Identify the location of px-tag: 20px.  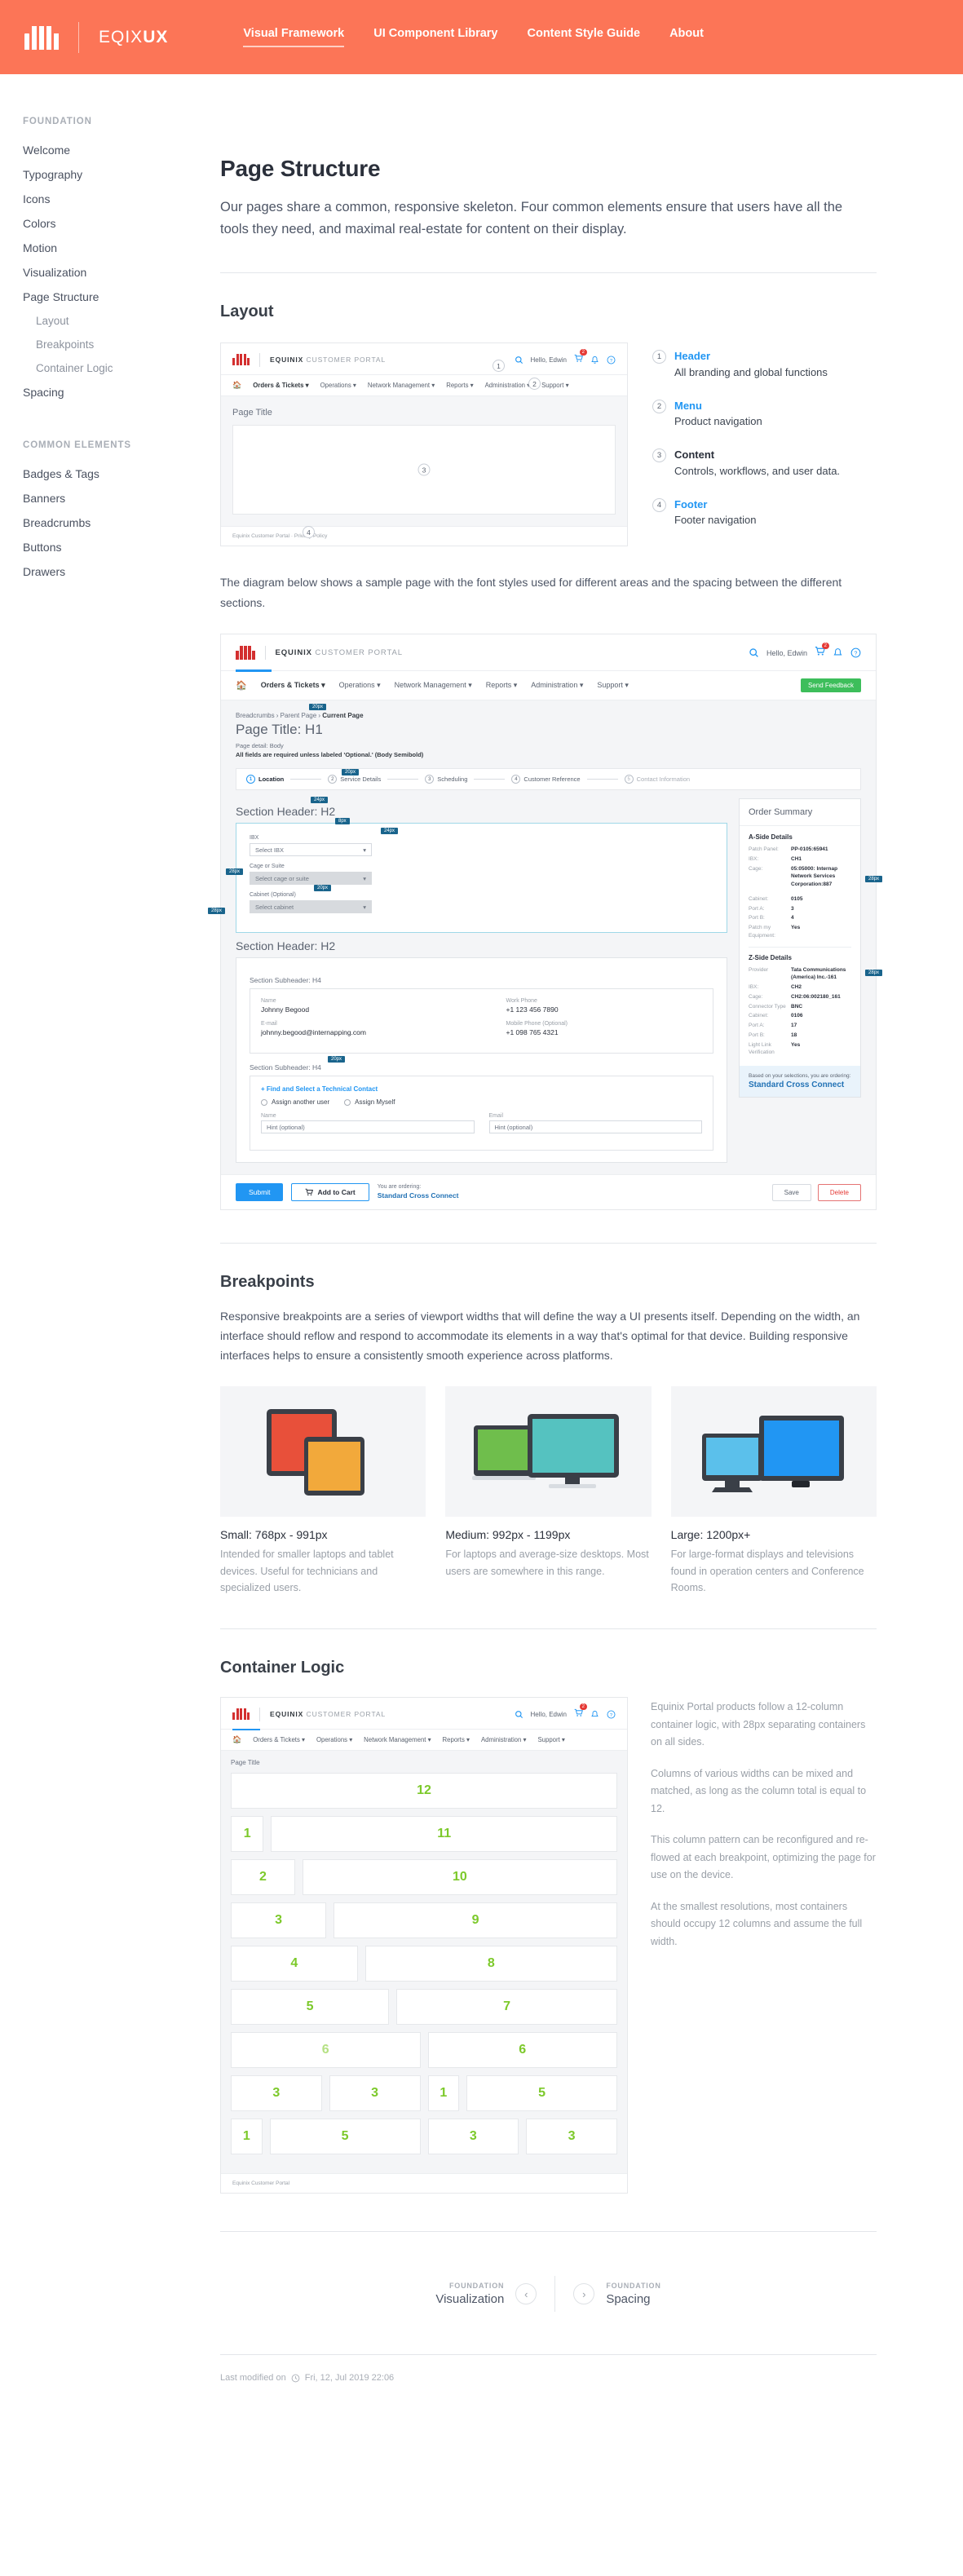
(323, 888).